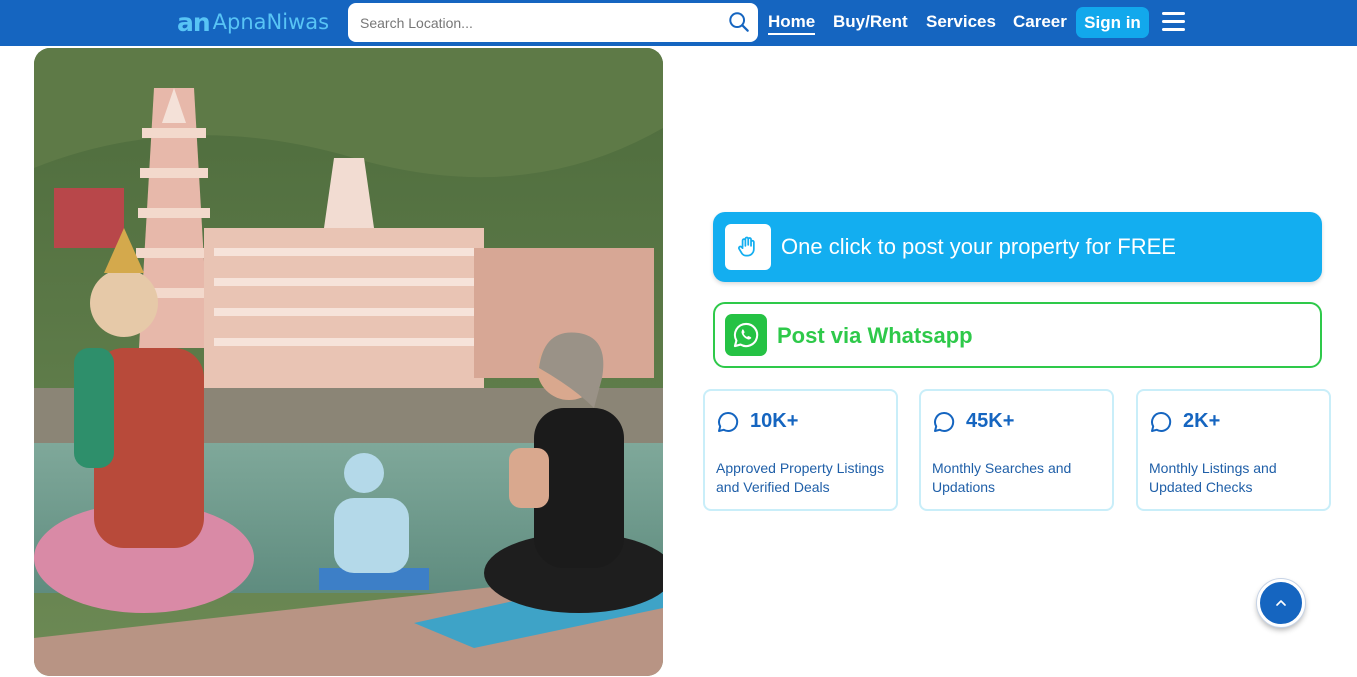 This screenshot has height=677, width=1357. I want to click on post-property-label: One click to post your property for FREE, so click(978, 246).